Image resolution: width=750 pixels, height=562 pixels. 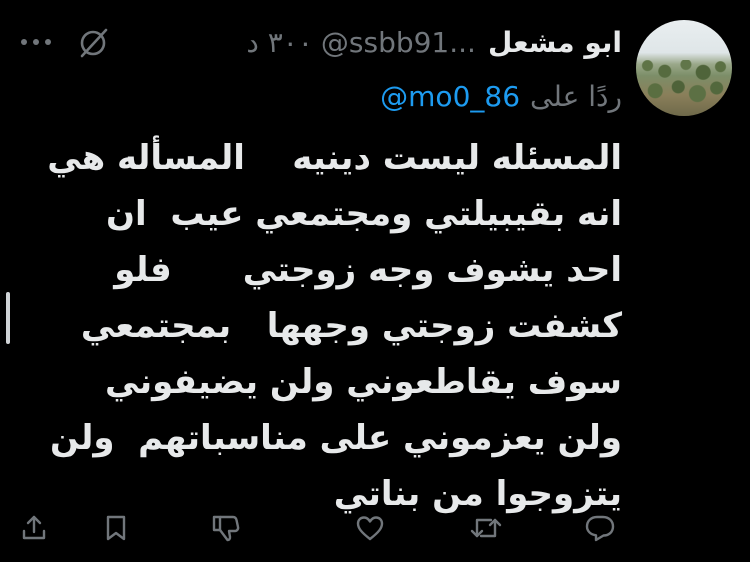 What do you see at coordinates (370, 528) in the screenshot?
I see `heart-icon` at bounding box center [370, 528].